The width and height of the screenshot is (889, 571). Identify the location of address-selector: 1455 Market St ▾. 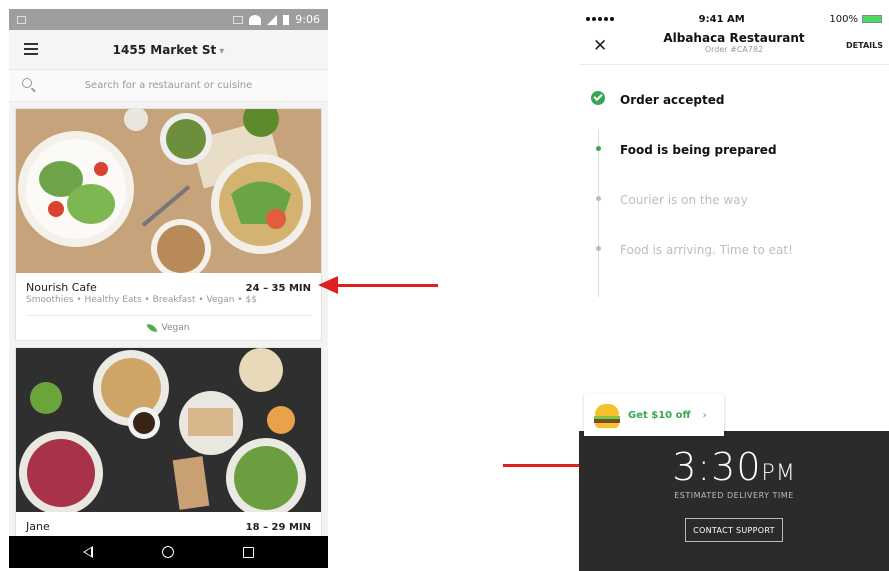
(168, 50).